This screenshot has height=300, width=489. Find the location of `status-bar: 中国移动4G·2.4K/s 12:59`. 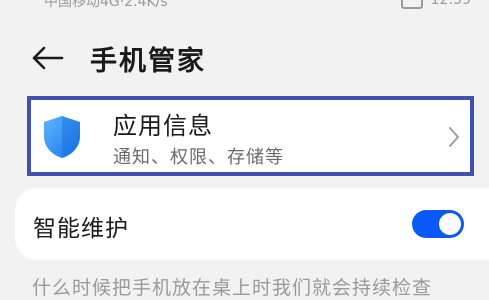

status-bar: 中国移动4G·2.4K/s 12:59 is located at coordinates (244, 7).